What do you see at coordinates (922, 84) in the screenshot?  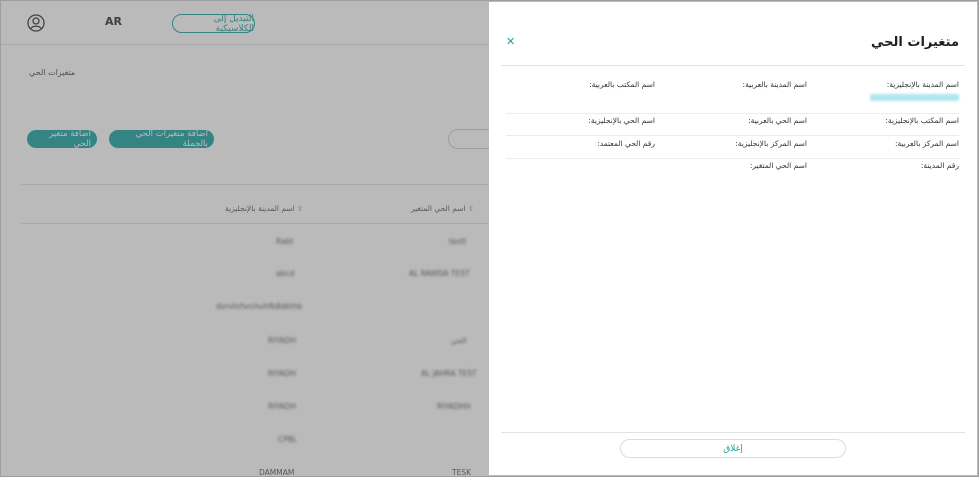 I see `city-en-label: اسم المدينة بالإنجليزية:` at bounding box center [922, 84].